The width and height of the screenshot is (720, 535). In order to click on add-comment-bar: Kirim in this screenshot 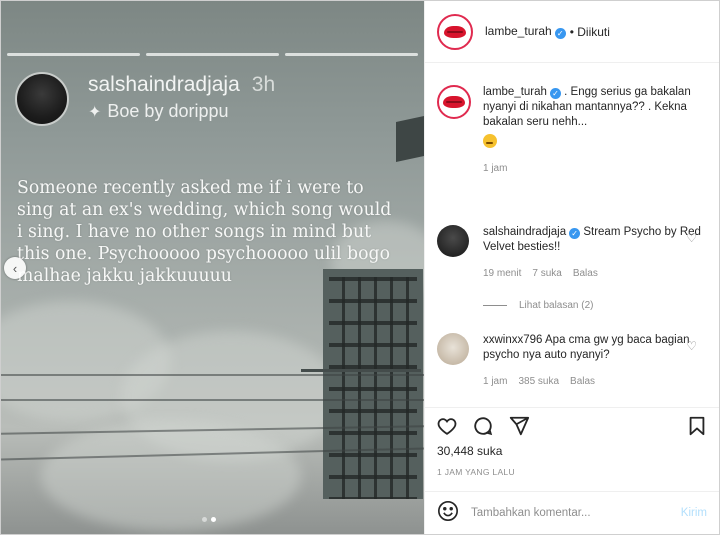, I will do `click(572, 512)`.